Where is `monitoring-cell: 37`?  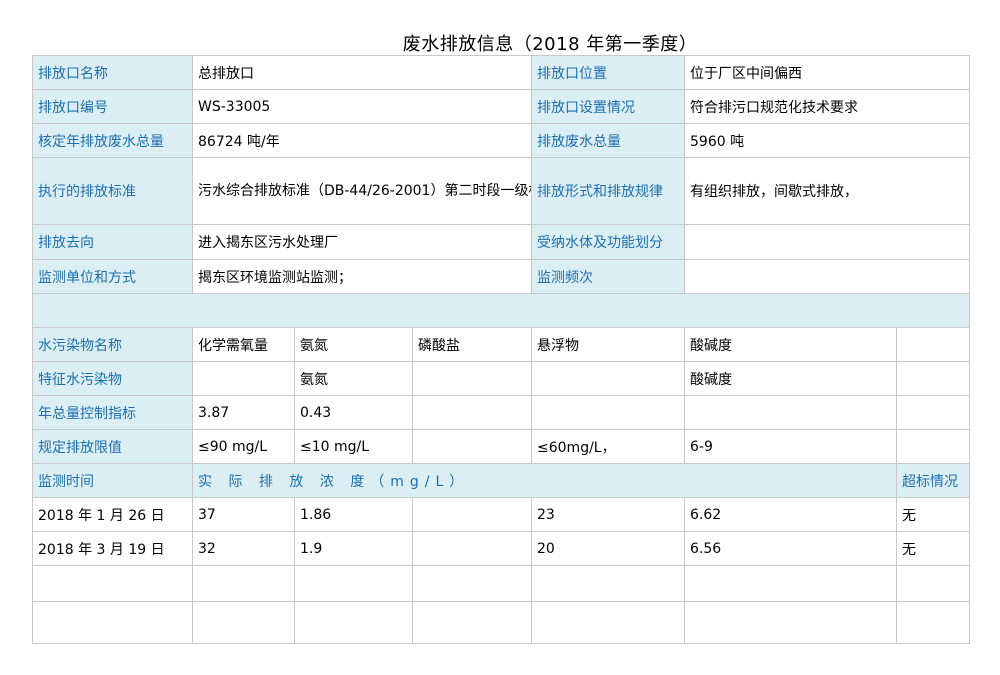 monitoring-cell: 37 is located at coordinates (243, 514).